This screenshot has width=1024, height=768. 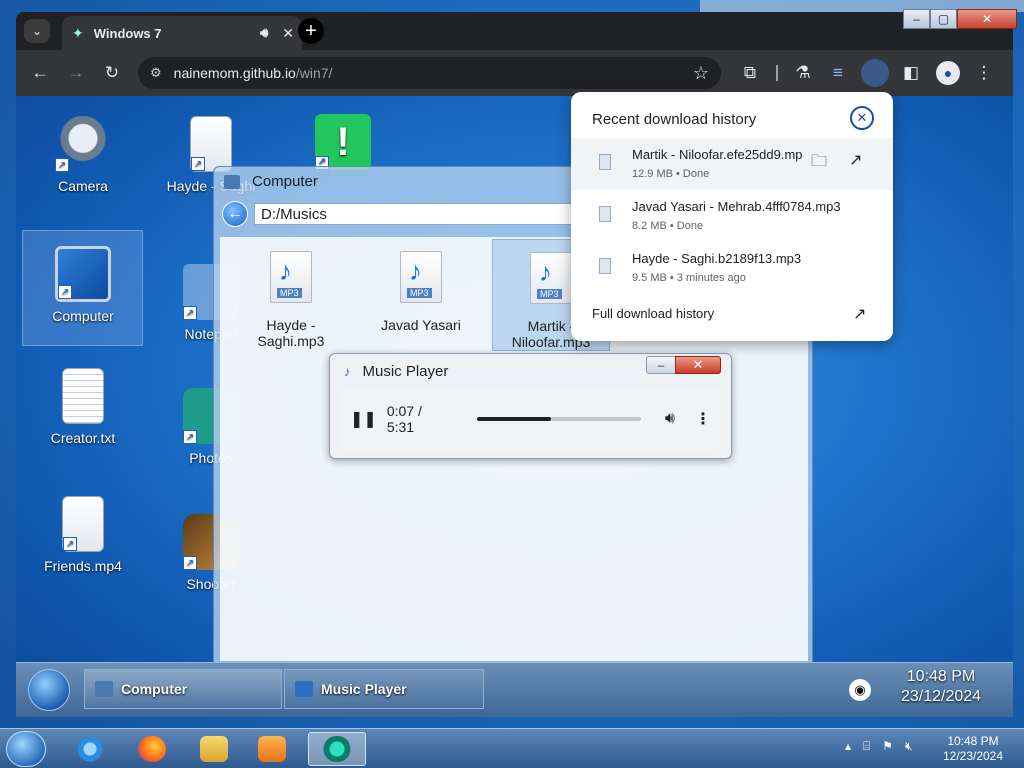 What do you see at coordinates (862, 118) in the screenshot?
I see `close-download-panel-icon: ✕` at bounding box center [862, 118].